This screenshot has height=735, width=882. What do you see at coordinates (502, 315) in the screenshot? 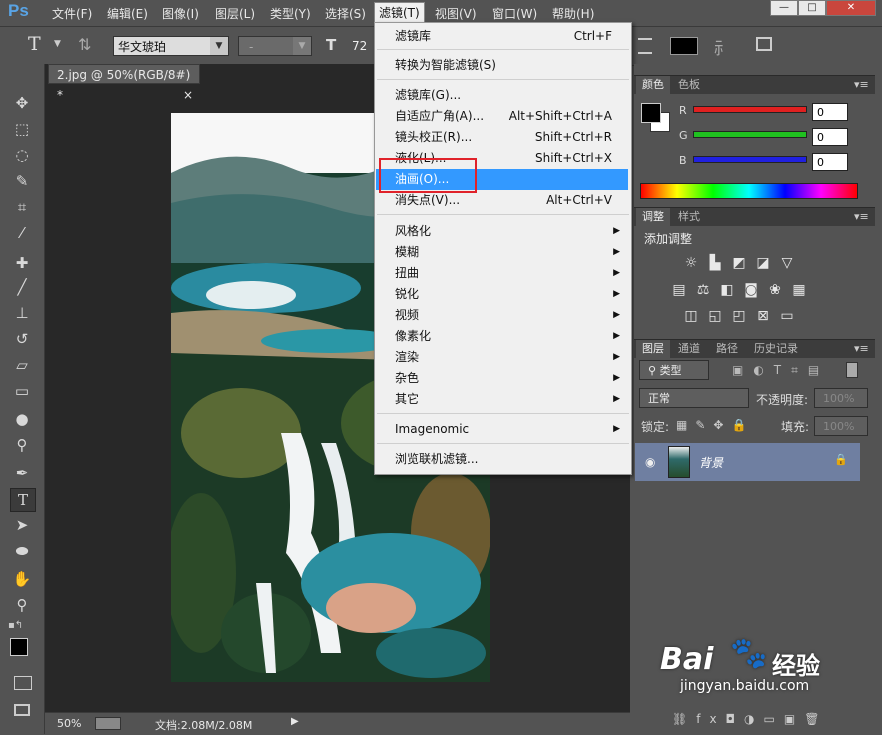
I see `menu-item-video: 视频 ▶` at bounding box center [502, 315].